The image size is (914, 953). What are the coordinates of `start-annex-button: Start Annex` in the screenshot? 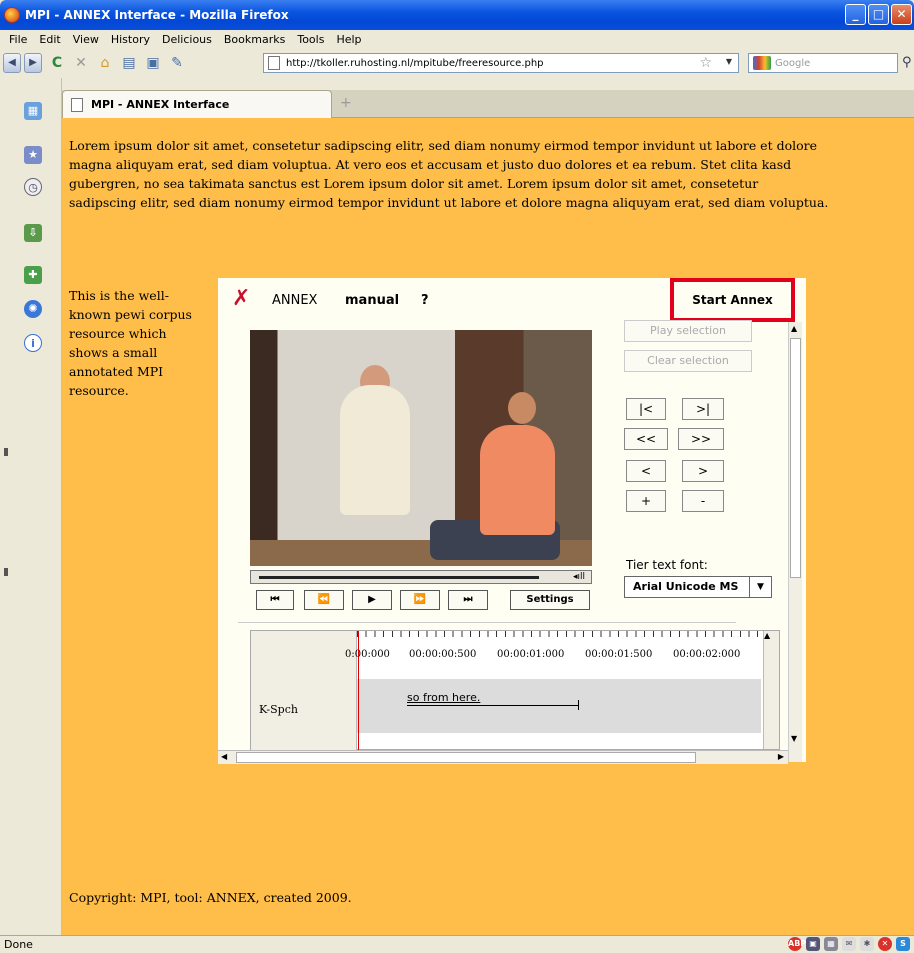 It's located at (732, 300).